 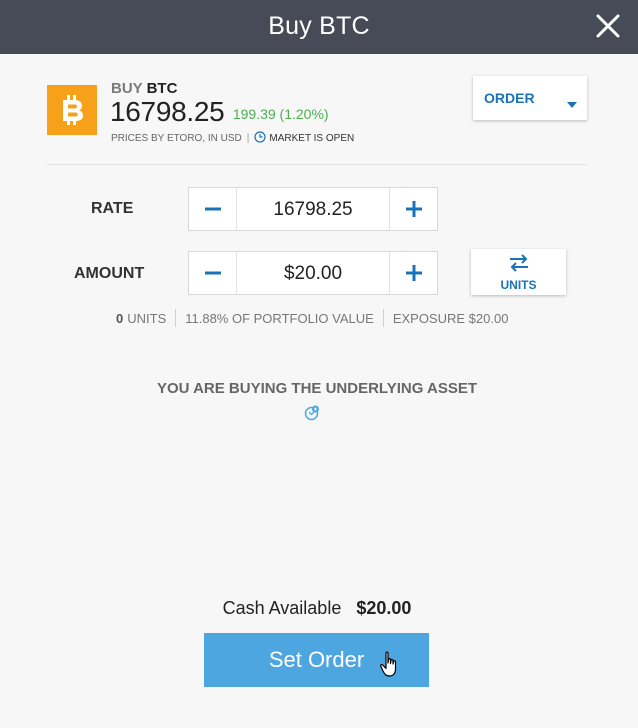 What do you see at coordinates (509, 98) in the screenshot?
I see `order-type-label: ORDER` at bounding box center [509, 98].